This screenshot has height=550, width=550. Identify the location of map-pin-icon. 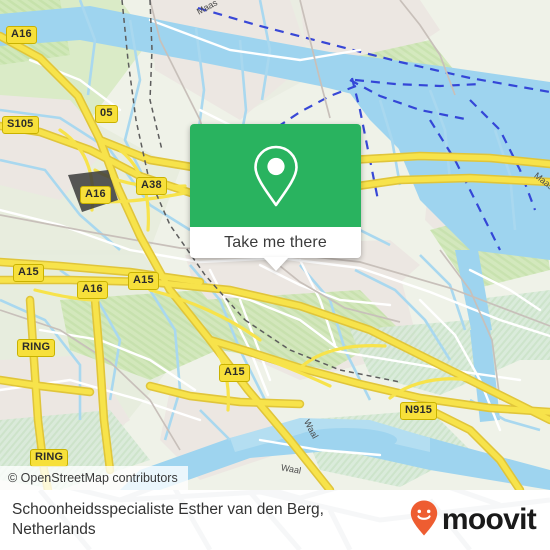
(276, 176).